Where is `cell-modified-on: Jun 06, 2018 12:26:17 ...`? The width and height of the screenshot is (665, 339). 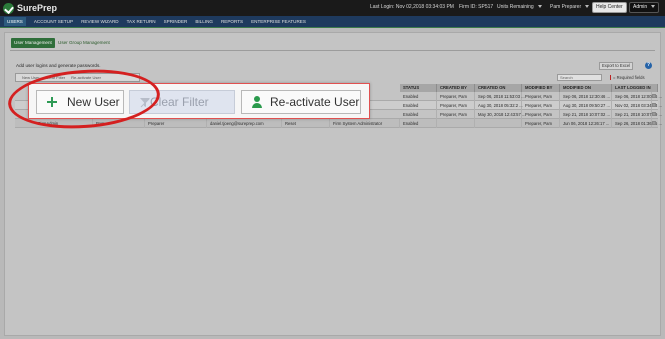
cell-modified-on: Jun 06, 2018 12:26:17 ... is located at coordinates (586, 123).